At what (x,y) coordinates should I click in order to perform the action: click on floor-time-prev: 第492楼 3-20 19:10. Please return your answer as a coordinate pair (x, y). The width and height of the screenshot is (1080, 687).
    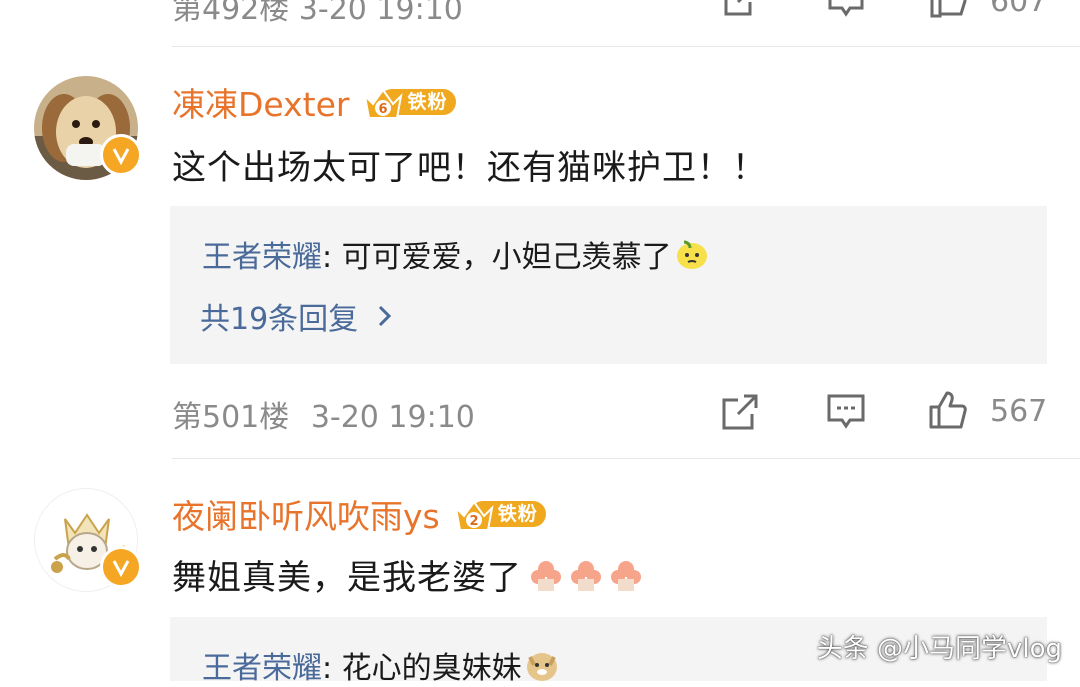
    Looking at the image, I should click on (317, 13).